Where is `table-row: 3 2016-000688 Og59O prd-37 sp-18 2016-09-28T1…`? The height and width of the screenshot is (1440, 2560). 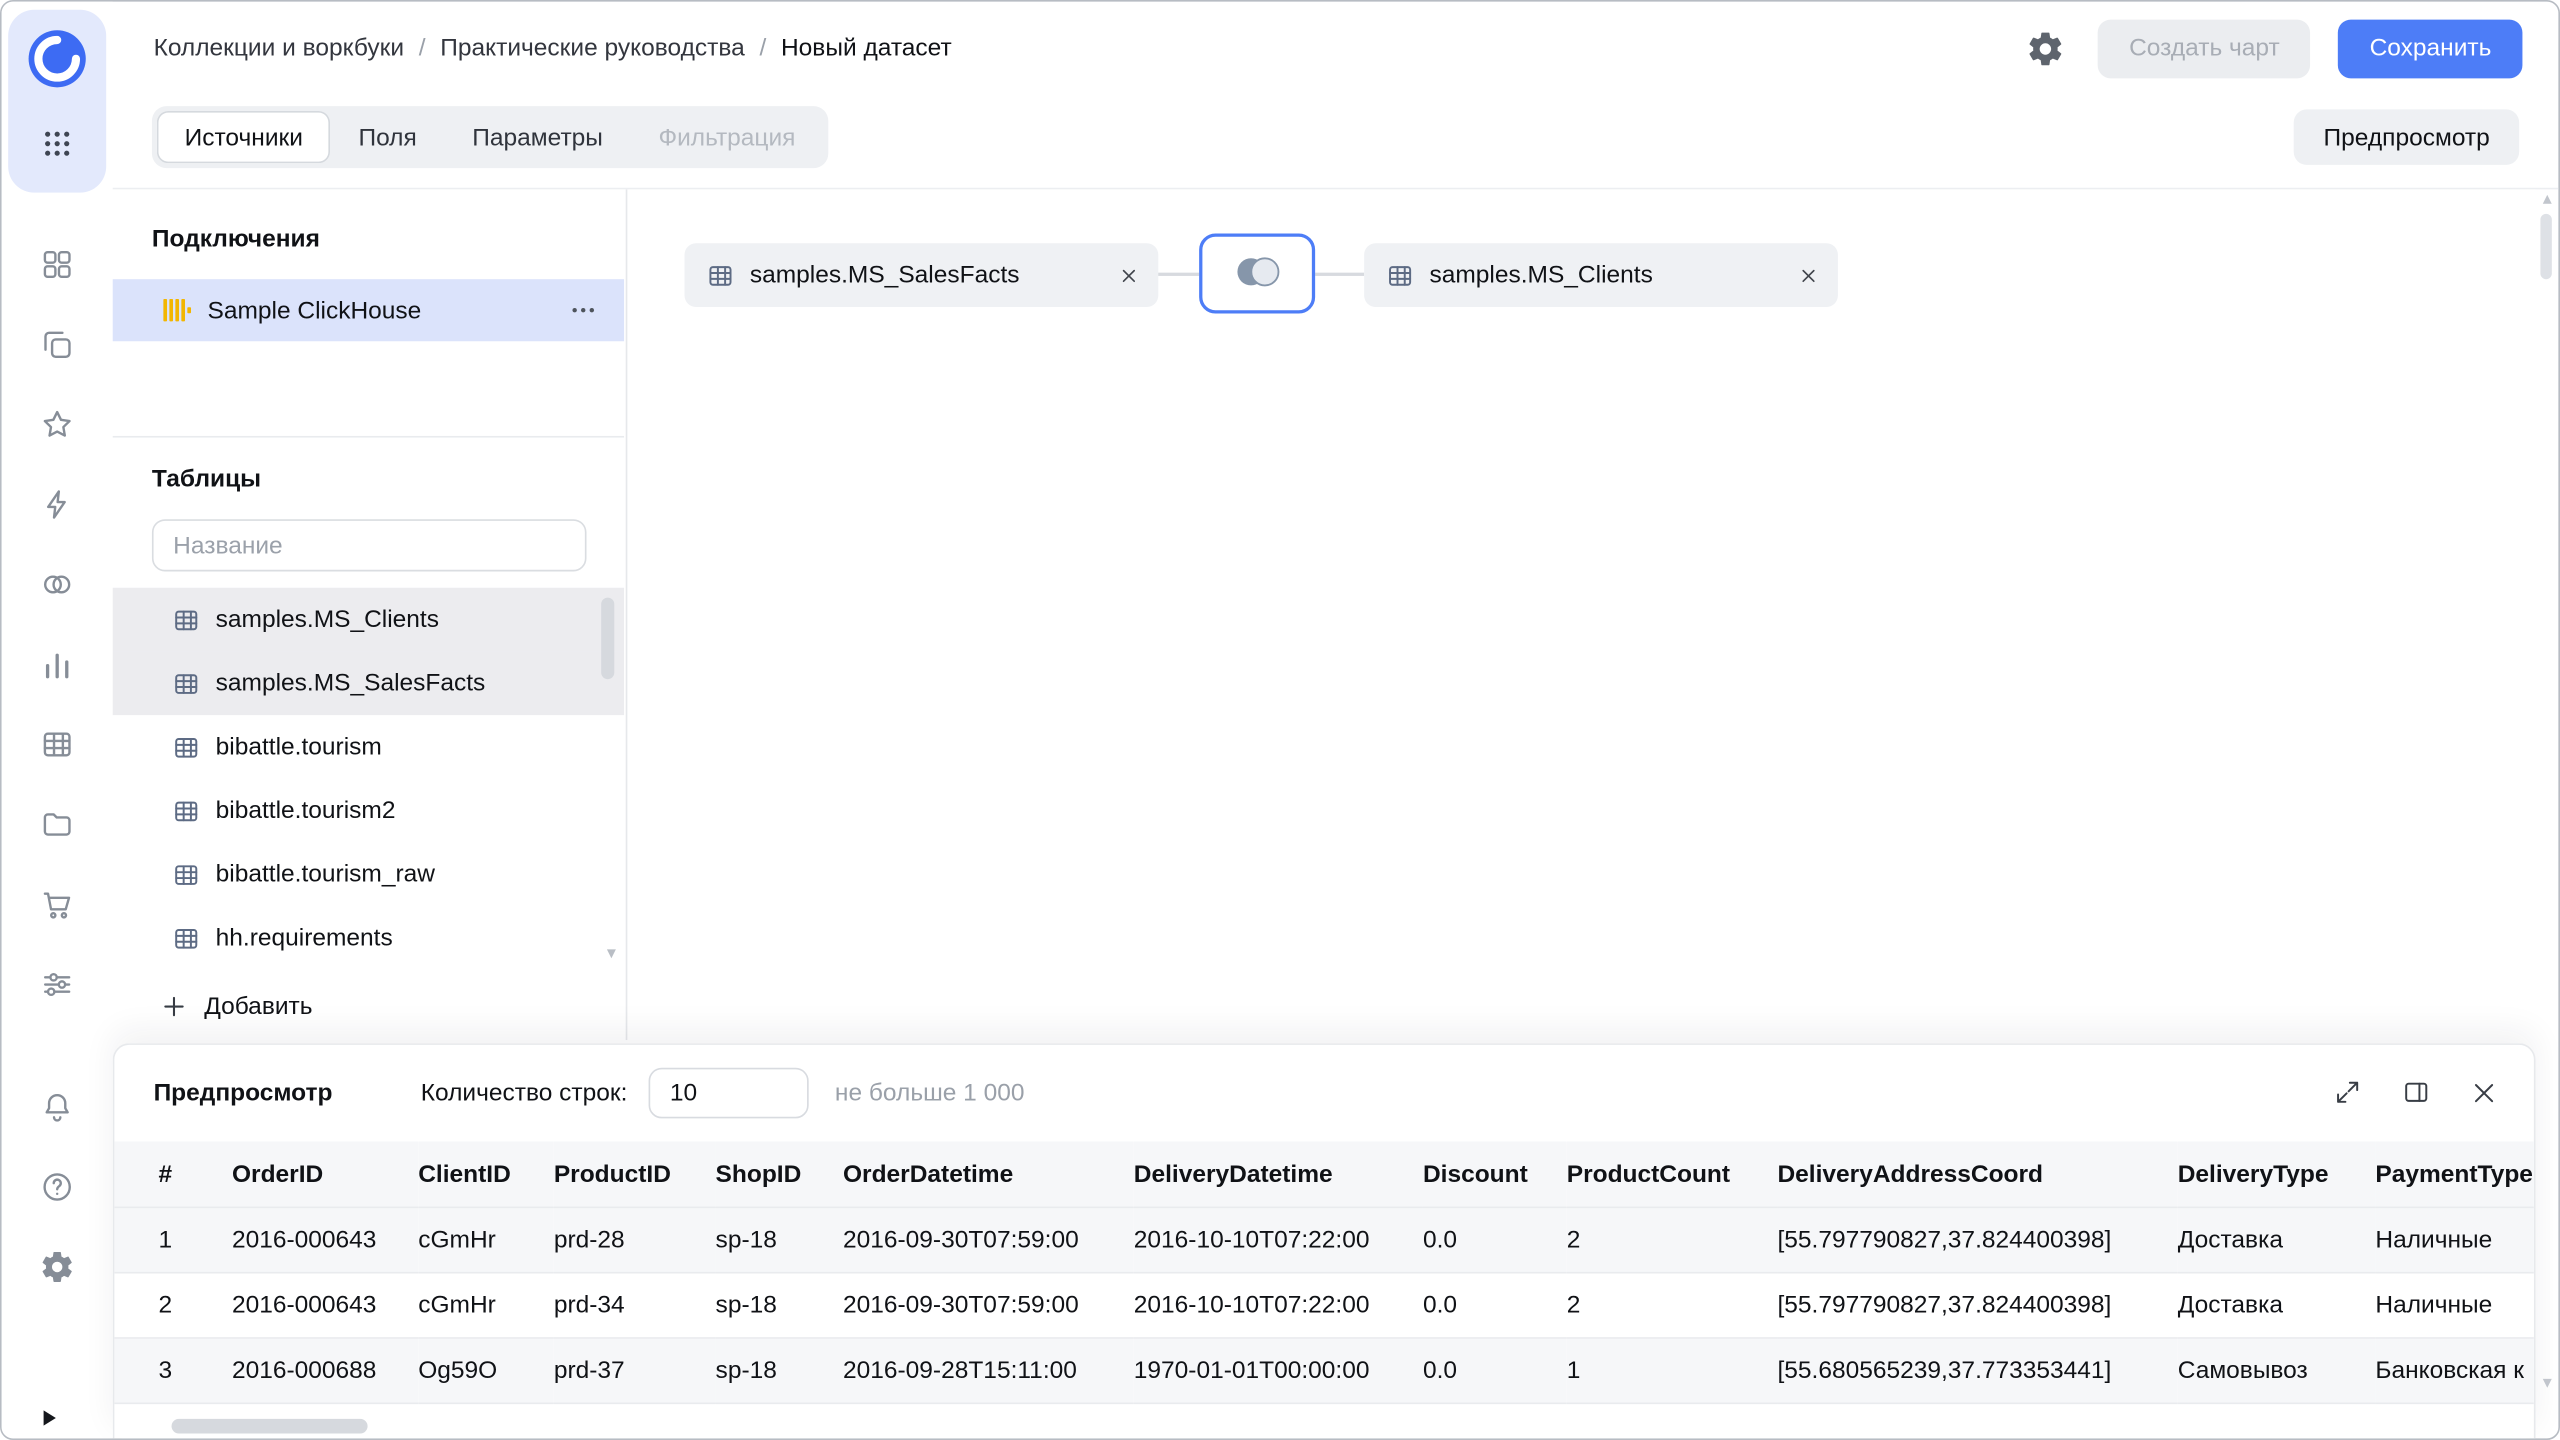 table-row: 3 2016-000688 Og59O prd-37 sp-18 2016-09-28T1… is located at coordinates (1324, 1371).